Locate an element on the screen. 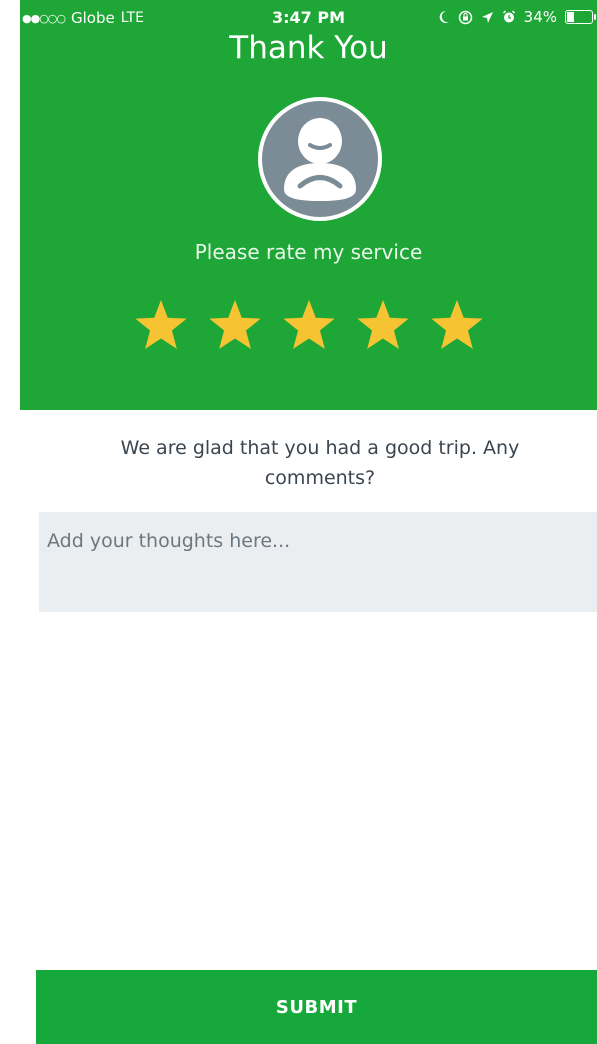  comment-input is located at coordinates (318, 562).